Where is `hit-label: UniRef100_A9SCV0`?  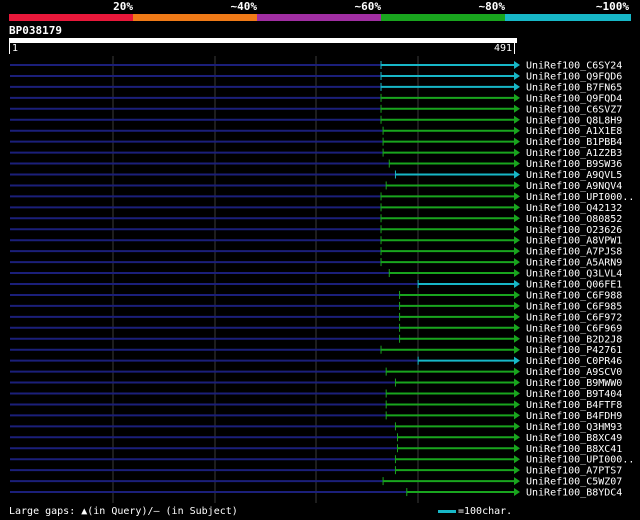
hit-label: UniRef100_A9SCV0 is located at coordinates (574, 372).